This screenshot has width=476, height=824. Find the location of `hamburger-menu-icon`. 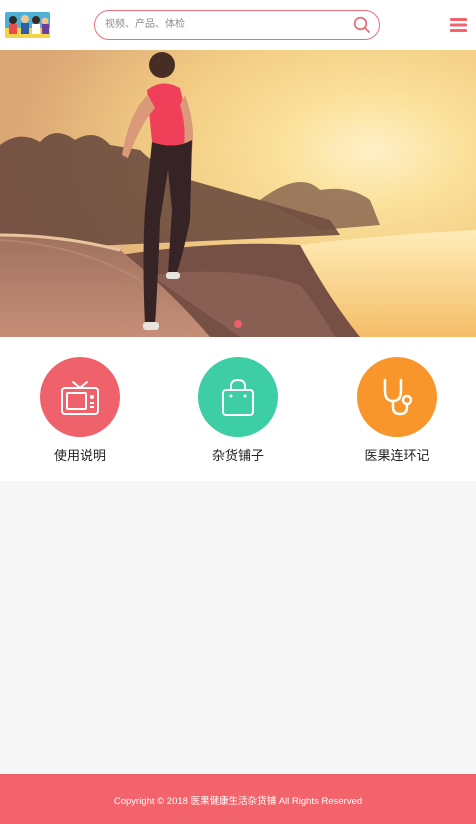

hamburger-menu-icon is located at coordinates (458, 25).